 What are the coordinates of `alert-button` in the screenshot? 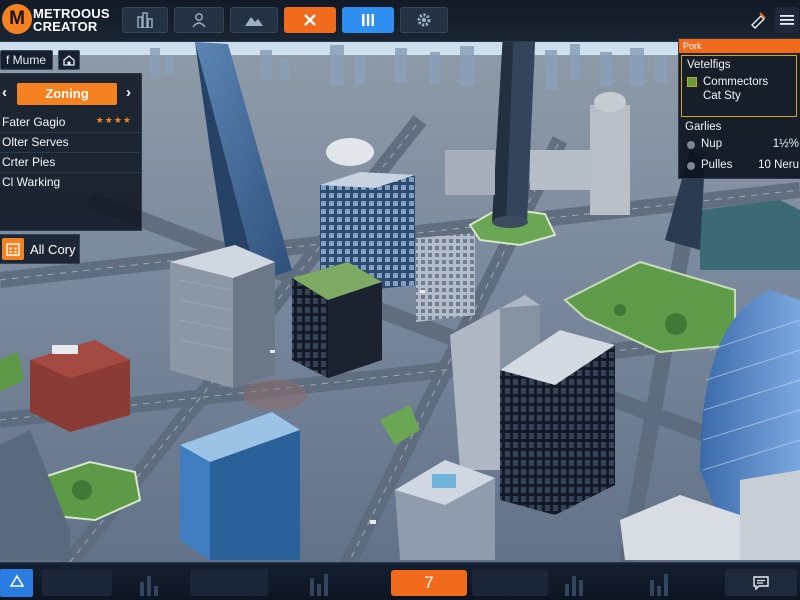 It's located at (16, 583).